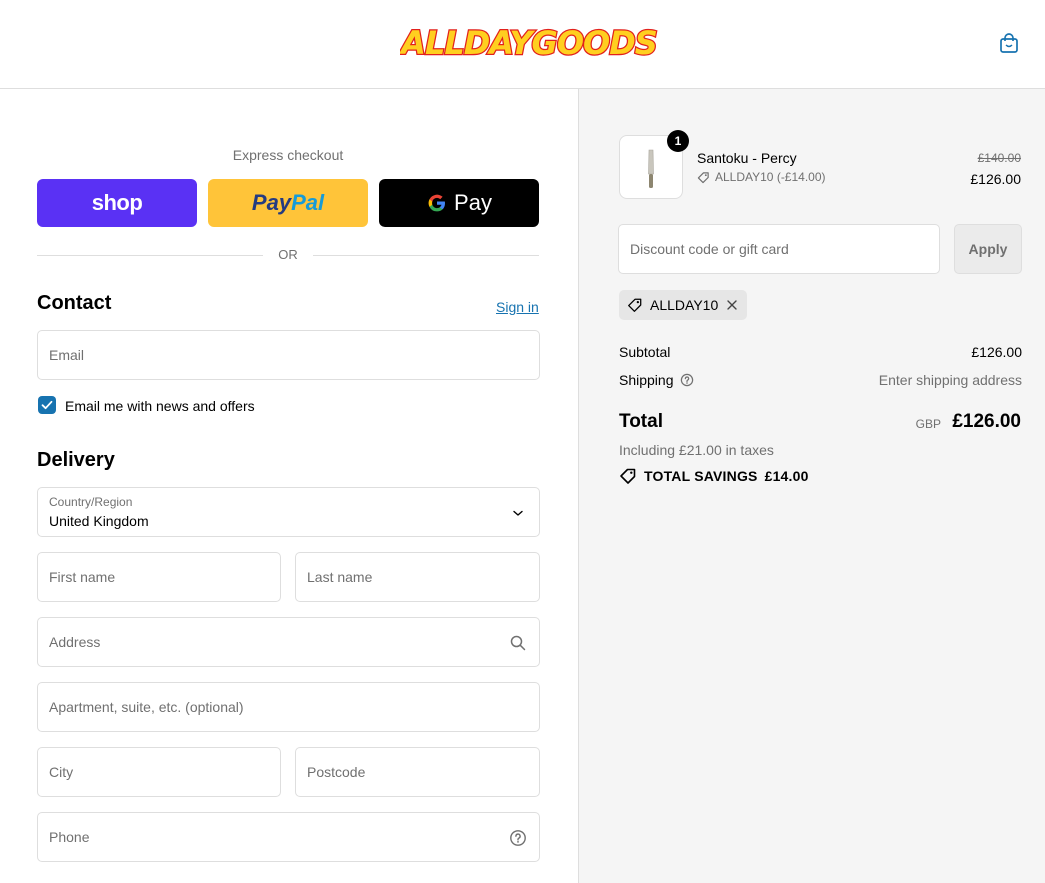 Image resolution: width=1045 pixels, height=883 pixels. What do you see at coordinates (61, 772) in the screenshot?
I see `city-placeholder: City` at bounding box center [61, 772].